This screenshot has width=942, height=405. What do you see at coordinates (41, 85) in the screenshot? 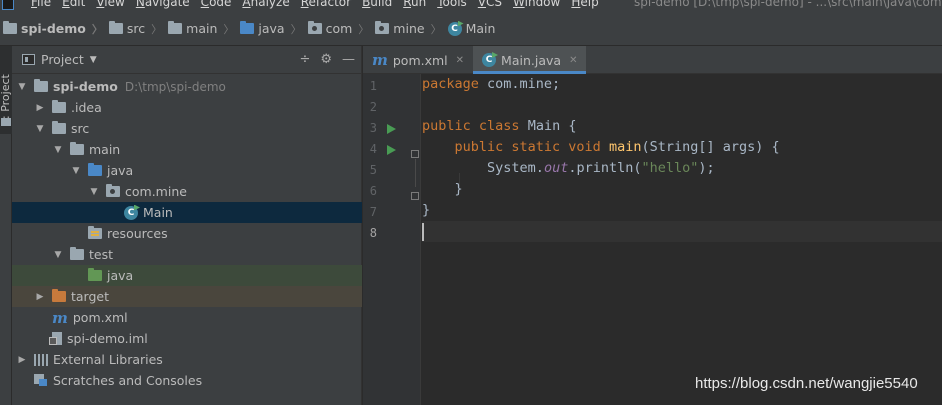
I see `project-folder-icon` at bounding box center [41, 85].